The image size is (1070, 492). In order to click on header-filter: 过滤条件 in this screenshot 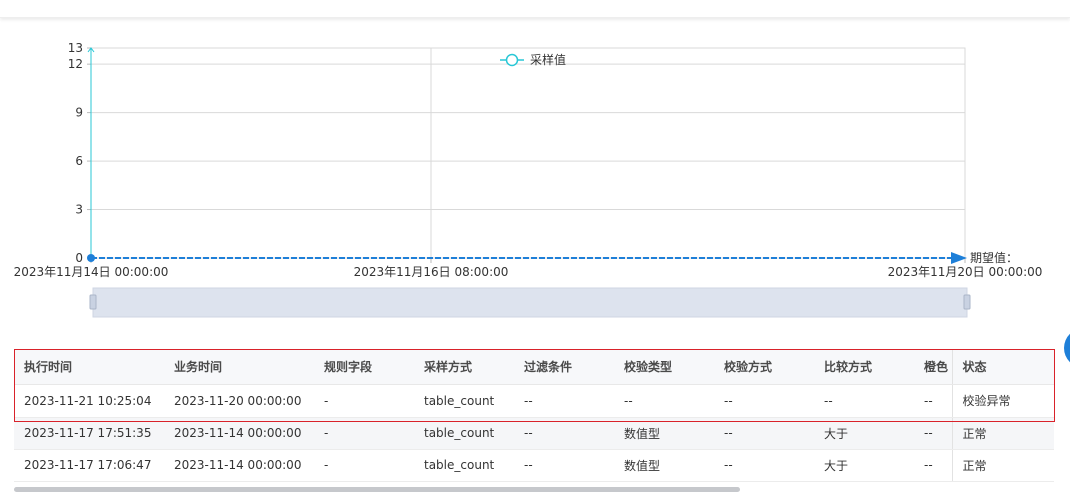, I will do `click(564, 367)`.